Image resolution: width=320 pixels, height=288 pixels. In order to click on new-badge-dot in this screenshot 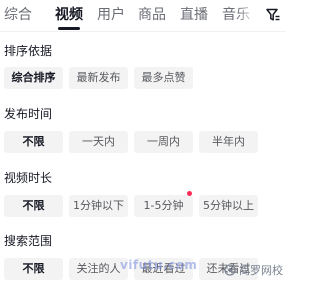, I will do `click(189, 193)`.